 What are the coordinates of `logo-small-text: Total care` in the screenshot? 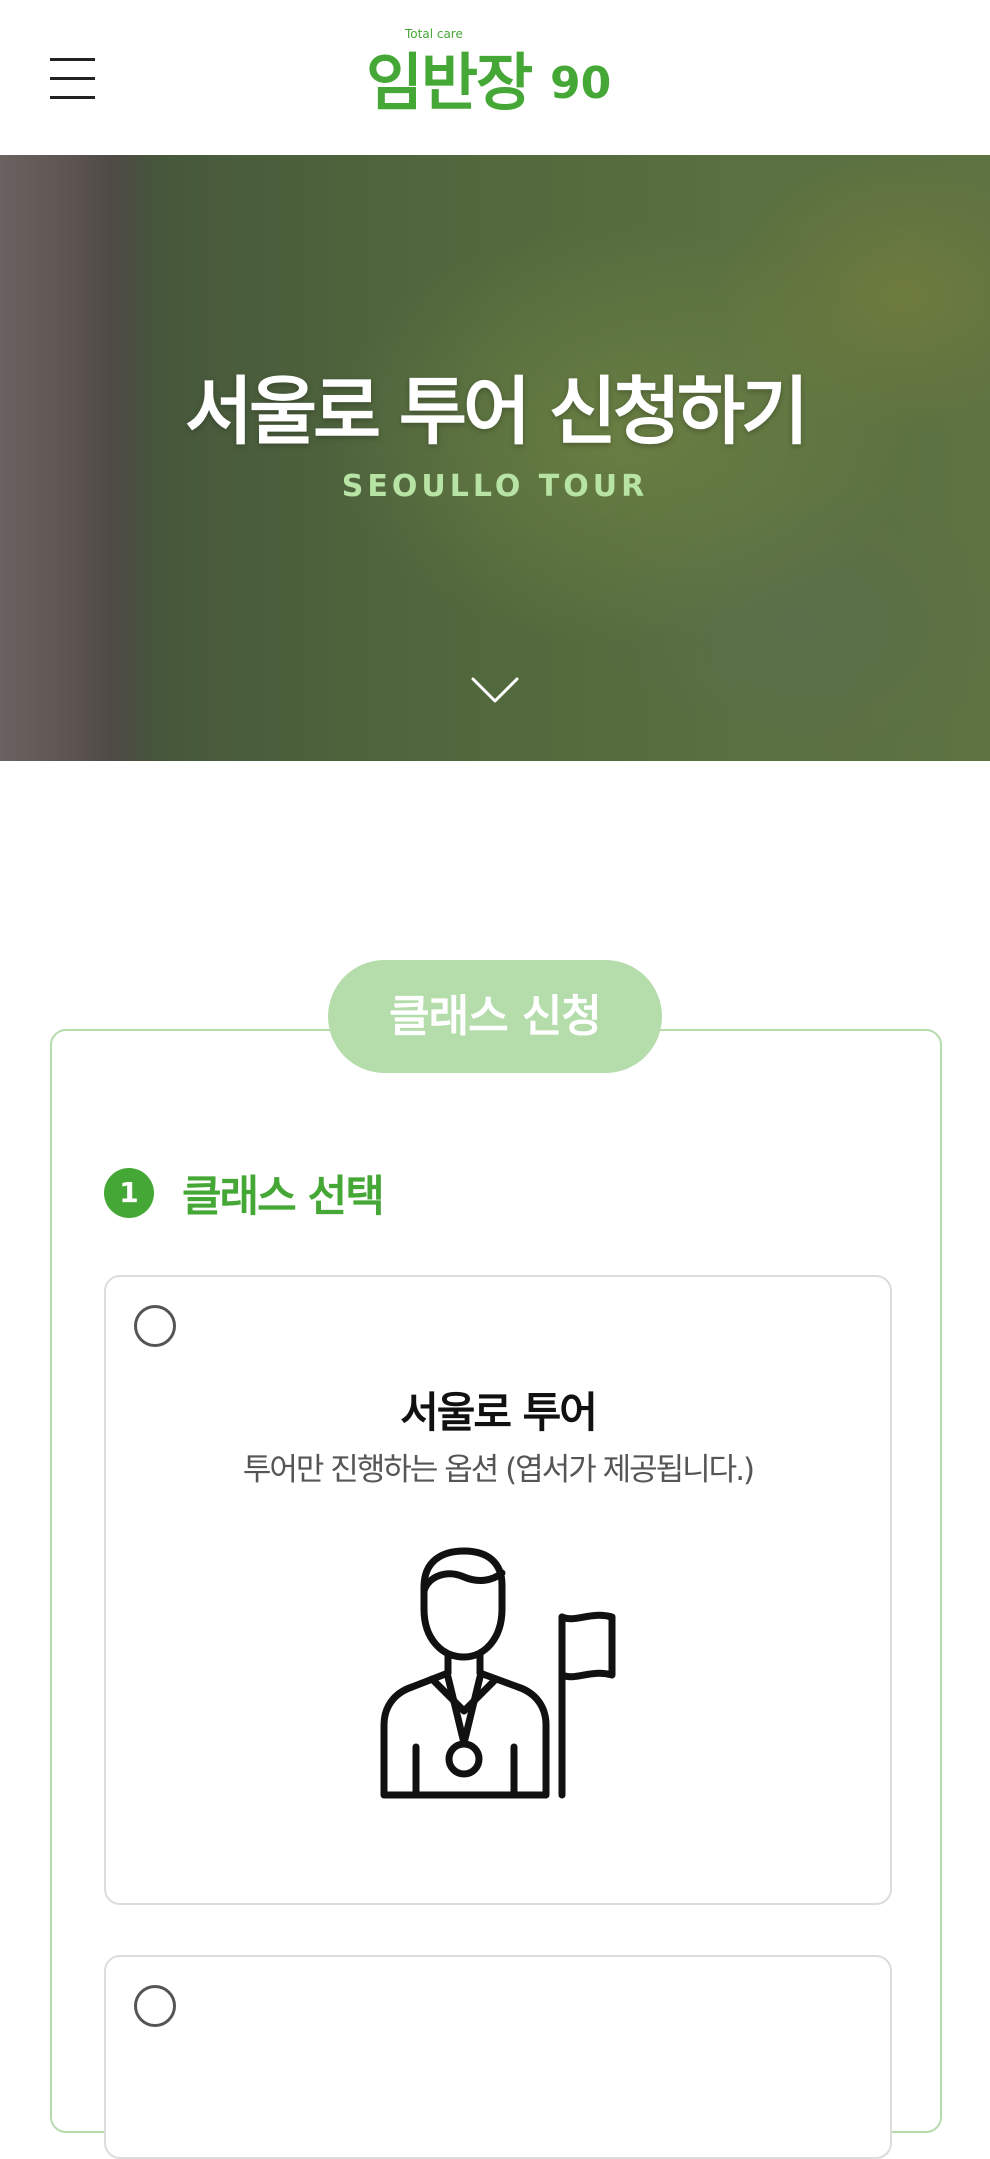 It's located at (433, 34).